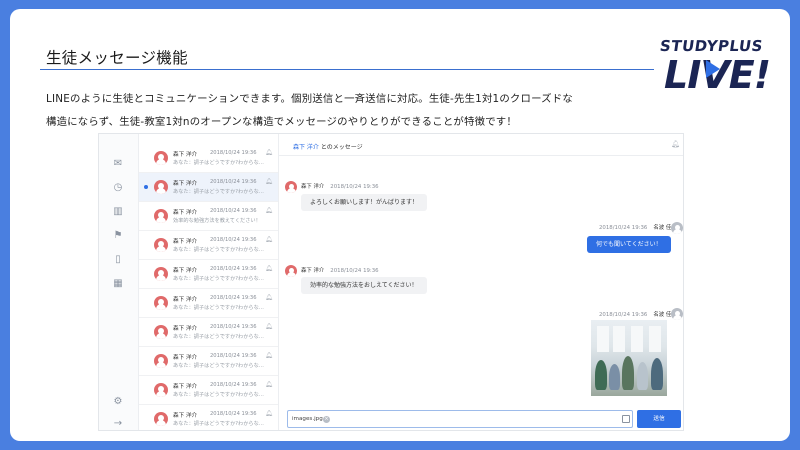 The height and width of the screenshot is (450, 800). Describe the element at coordinates (629, 358) in the screenshot. I see `photo-attachment` at that location.